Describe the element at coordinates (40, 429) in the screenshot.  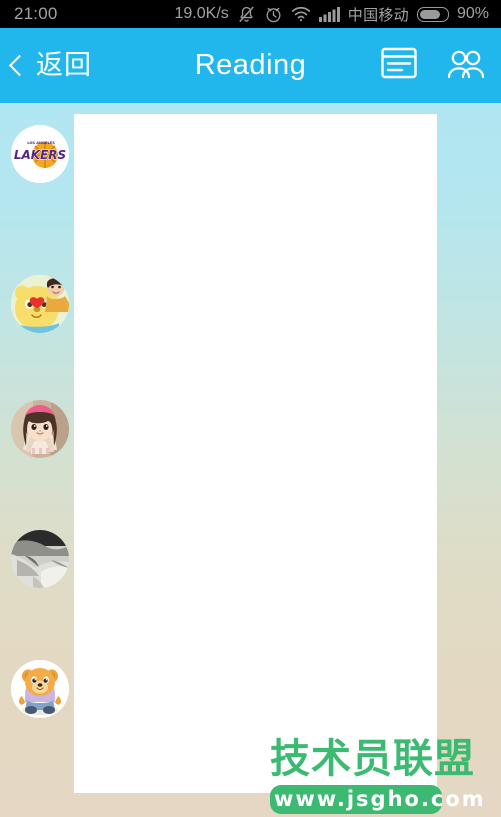
I see `avatar-girl-pink-headband` at that location.